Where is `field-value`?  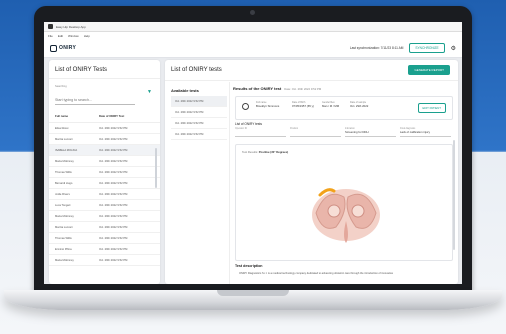
field-value is located at coordinates (315, 132).